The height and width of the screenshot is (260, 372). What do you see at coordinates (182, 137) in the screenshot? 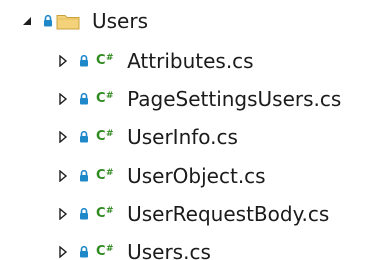
I see `file-label: UserInfo.cs` at bounding box center [182, 137].